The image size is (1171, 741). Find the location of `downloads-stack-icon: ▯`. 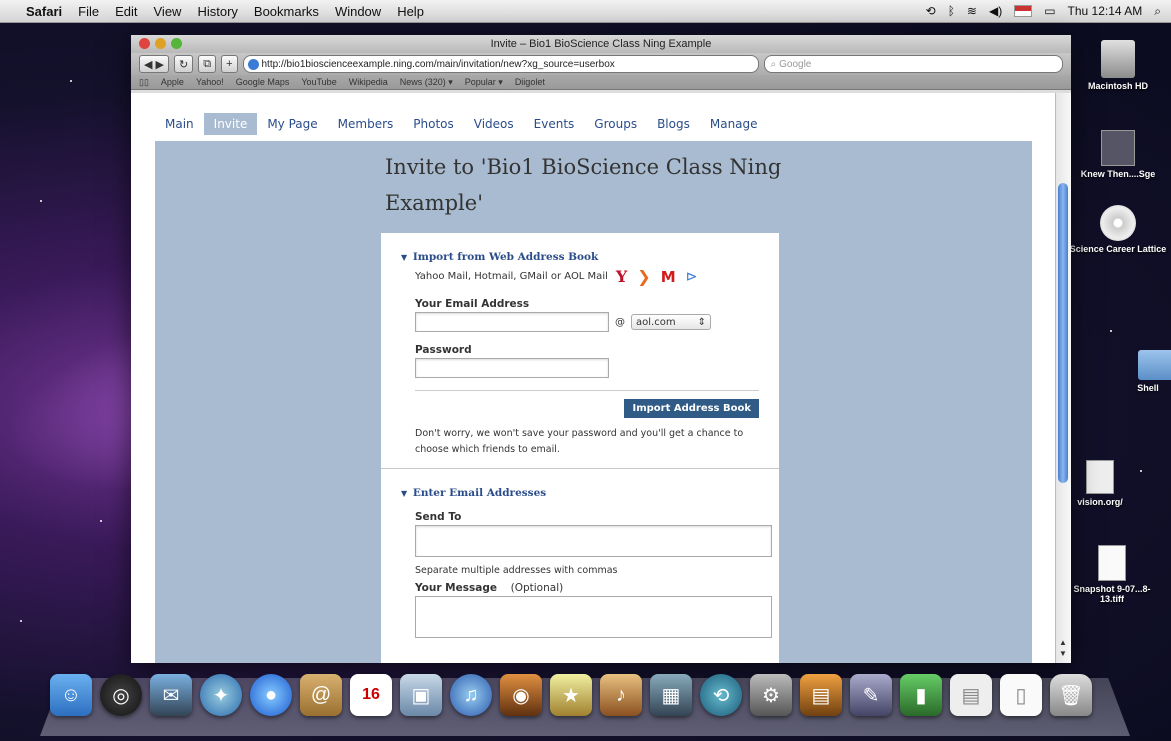

downloads-stack-icon: ▯ is located at coordinates (1021, 695).